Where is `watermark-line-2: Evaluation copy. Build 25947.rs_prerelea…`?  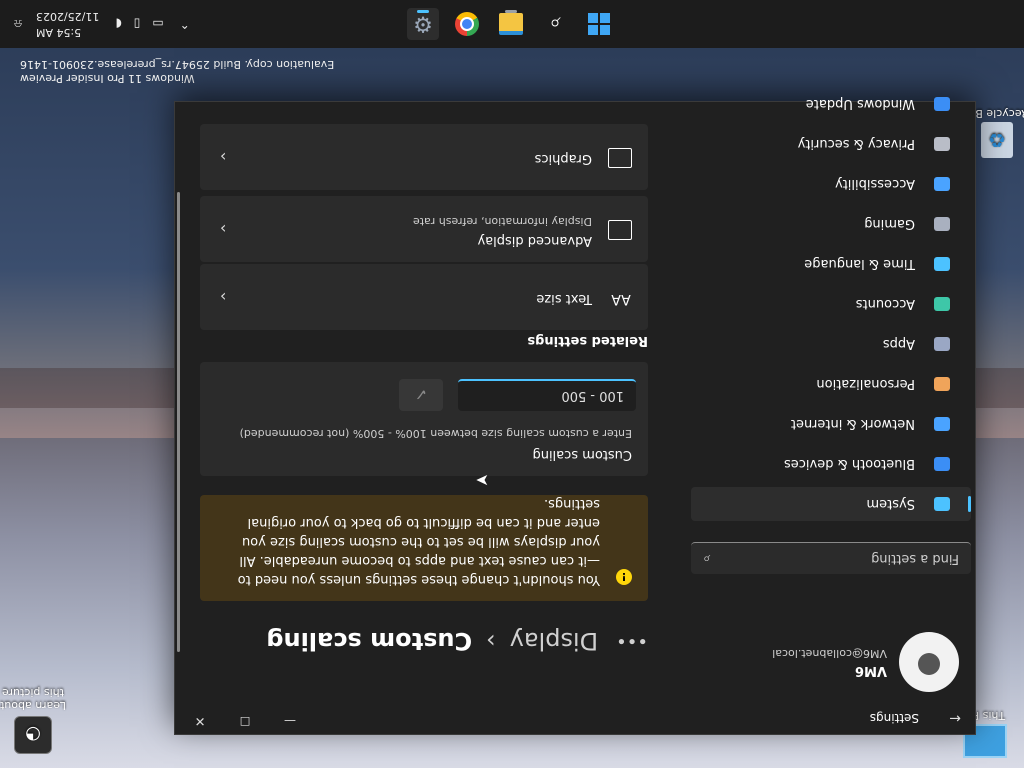 watermark-line-2: Evaluation copy. Build 25947.rs_prerelea… is located at coordinates (177, 64).